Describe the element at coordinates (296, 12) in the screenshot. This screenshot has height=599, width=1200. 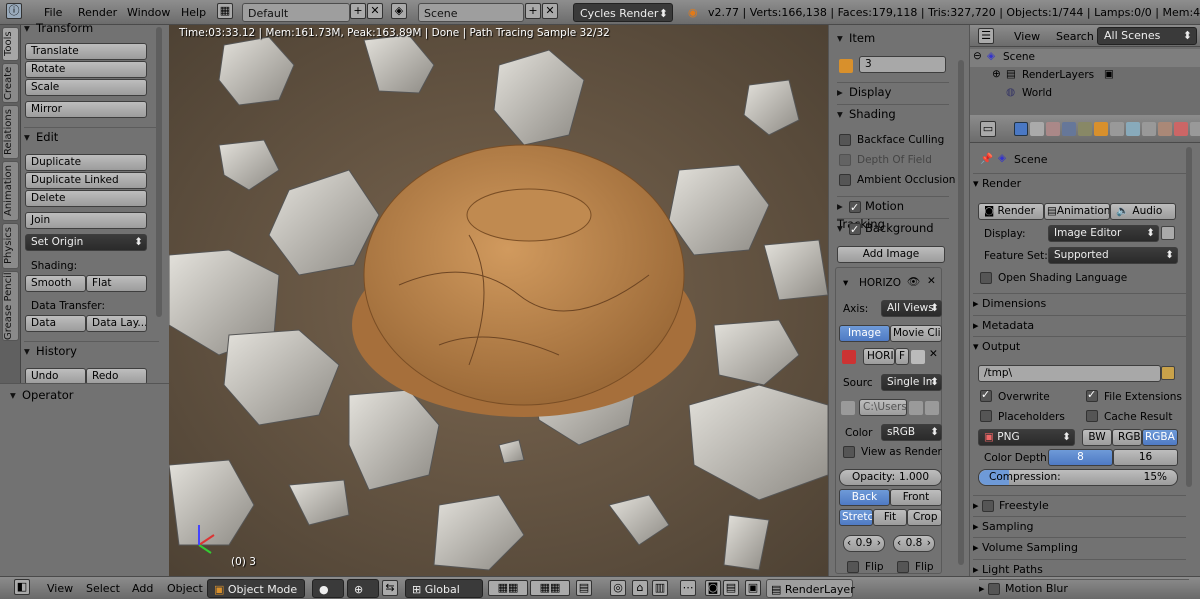
I see `layout-field: Default` at that location.